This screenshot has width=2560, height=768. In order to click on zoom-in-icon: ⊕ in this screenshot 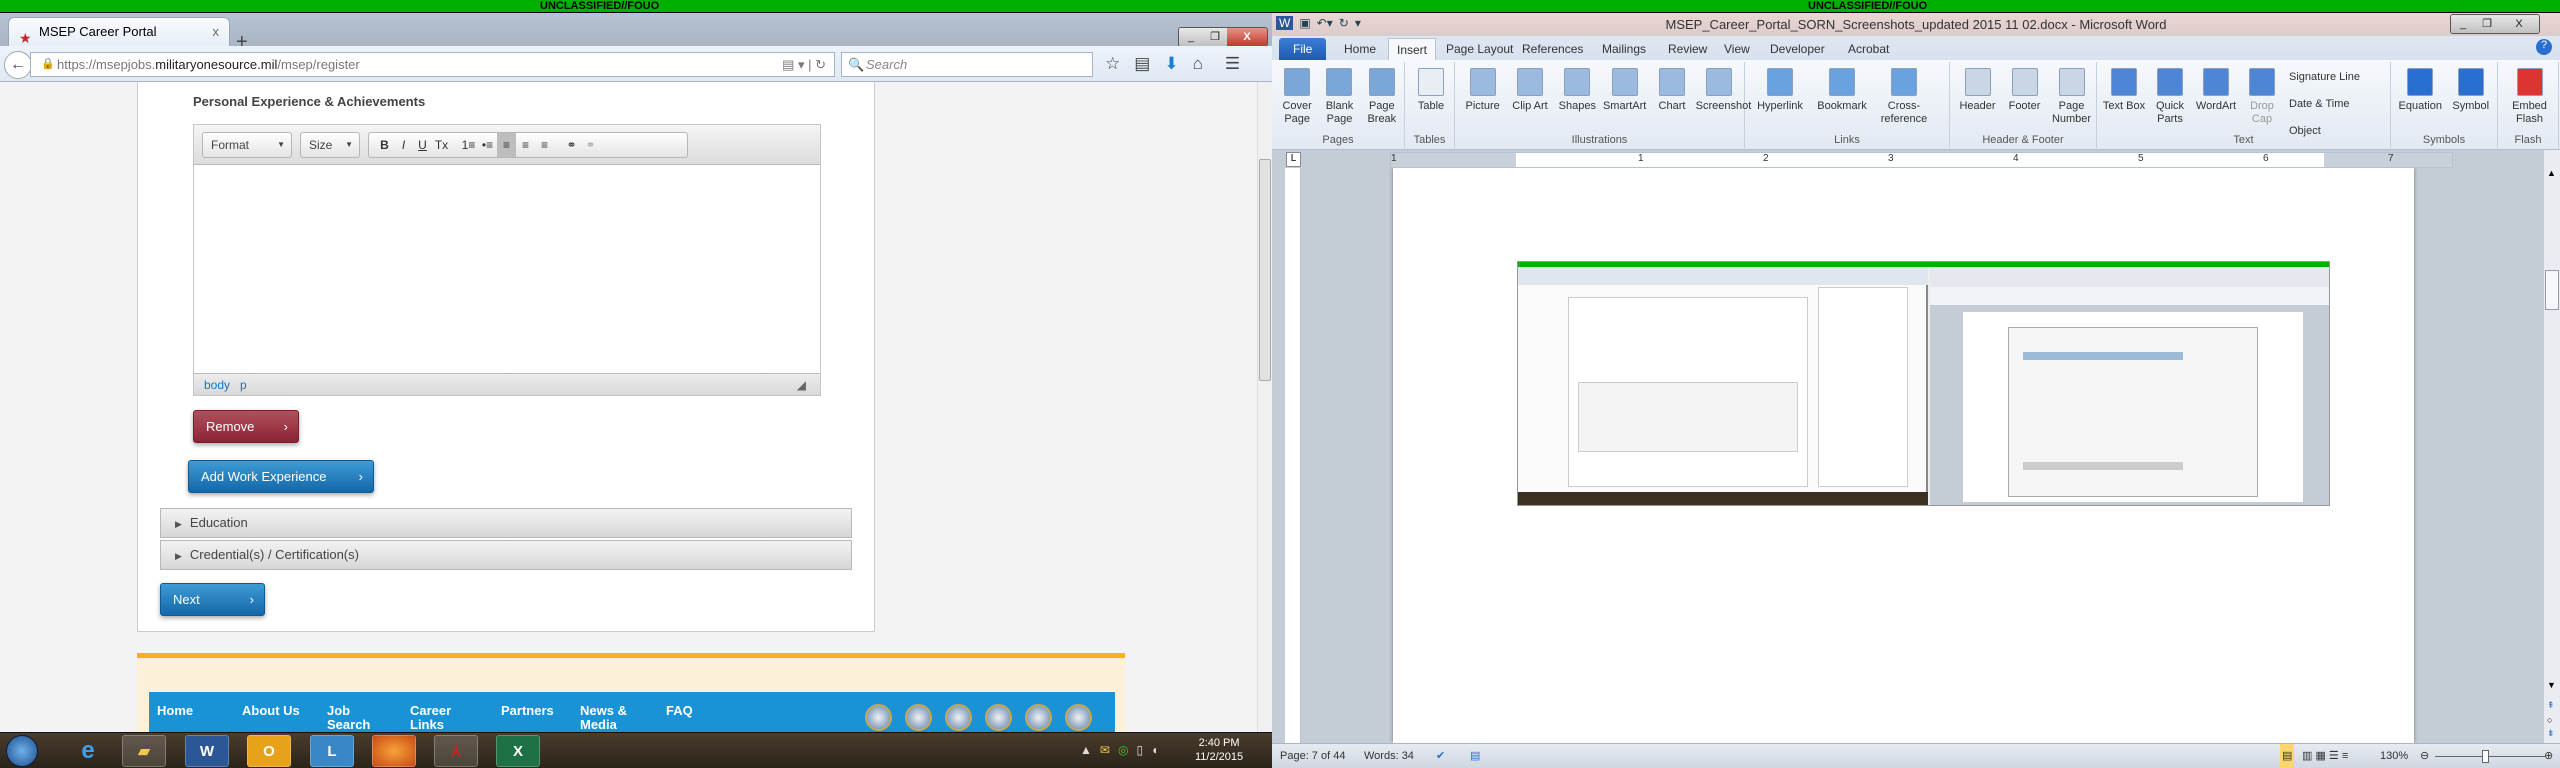, I will do `click(2548, 756)`.